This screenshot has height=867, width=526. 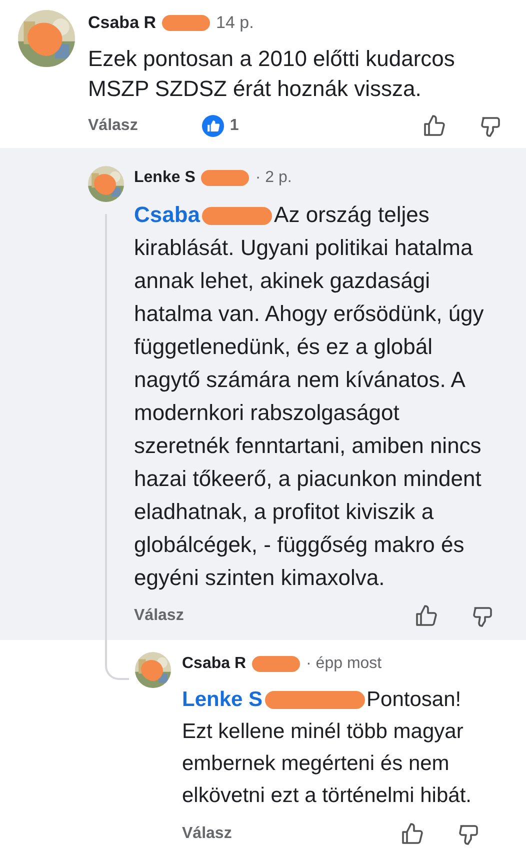 I want to click on timestamp: · épp most, so click(x=344, y=664).